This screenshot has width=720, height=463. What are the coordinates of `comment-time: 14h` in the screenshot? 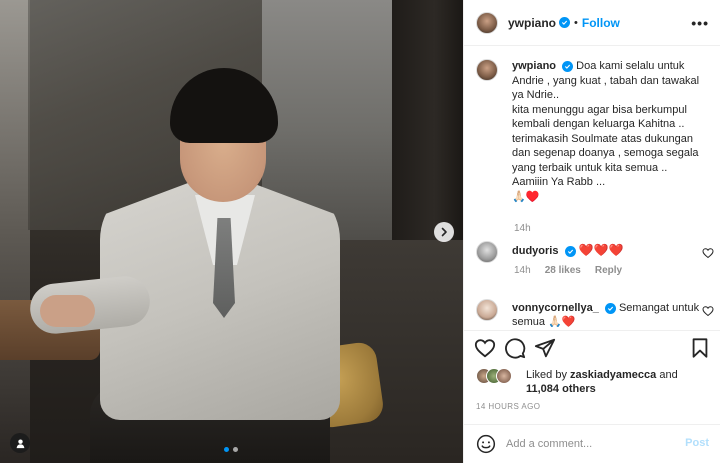 It's located at (522, 270).